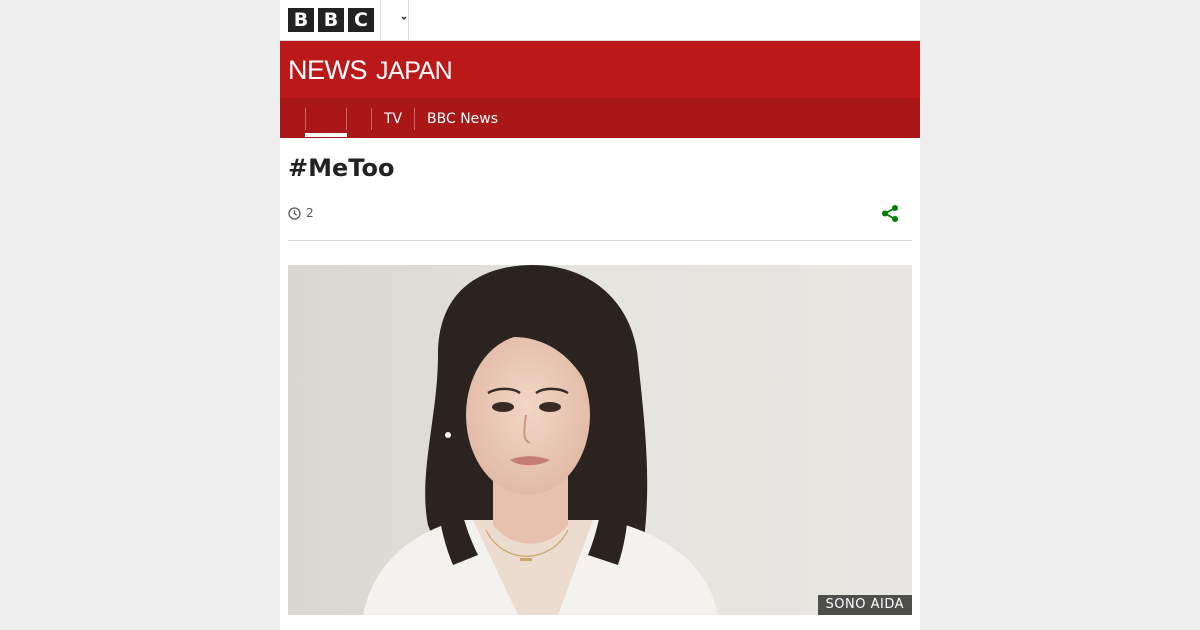  I want to click on news-banner: NEWS JAPAN, so click(600, 69).